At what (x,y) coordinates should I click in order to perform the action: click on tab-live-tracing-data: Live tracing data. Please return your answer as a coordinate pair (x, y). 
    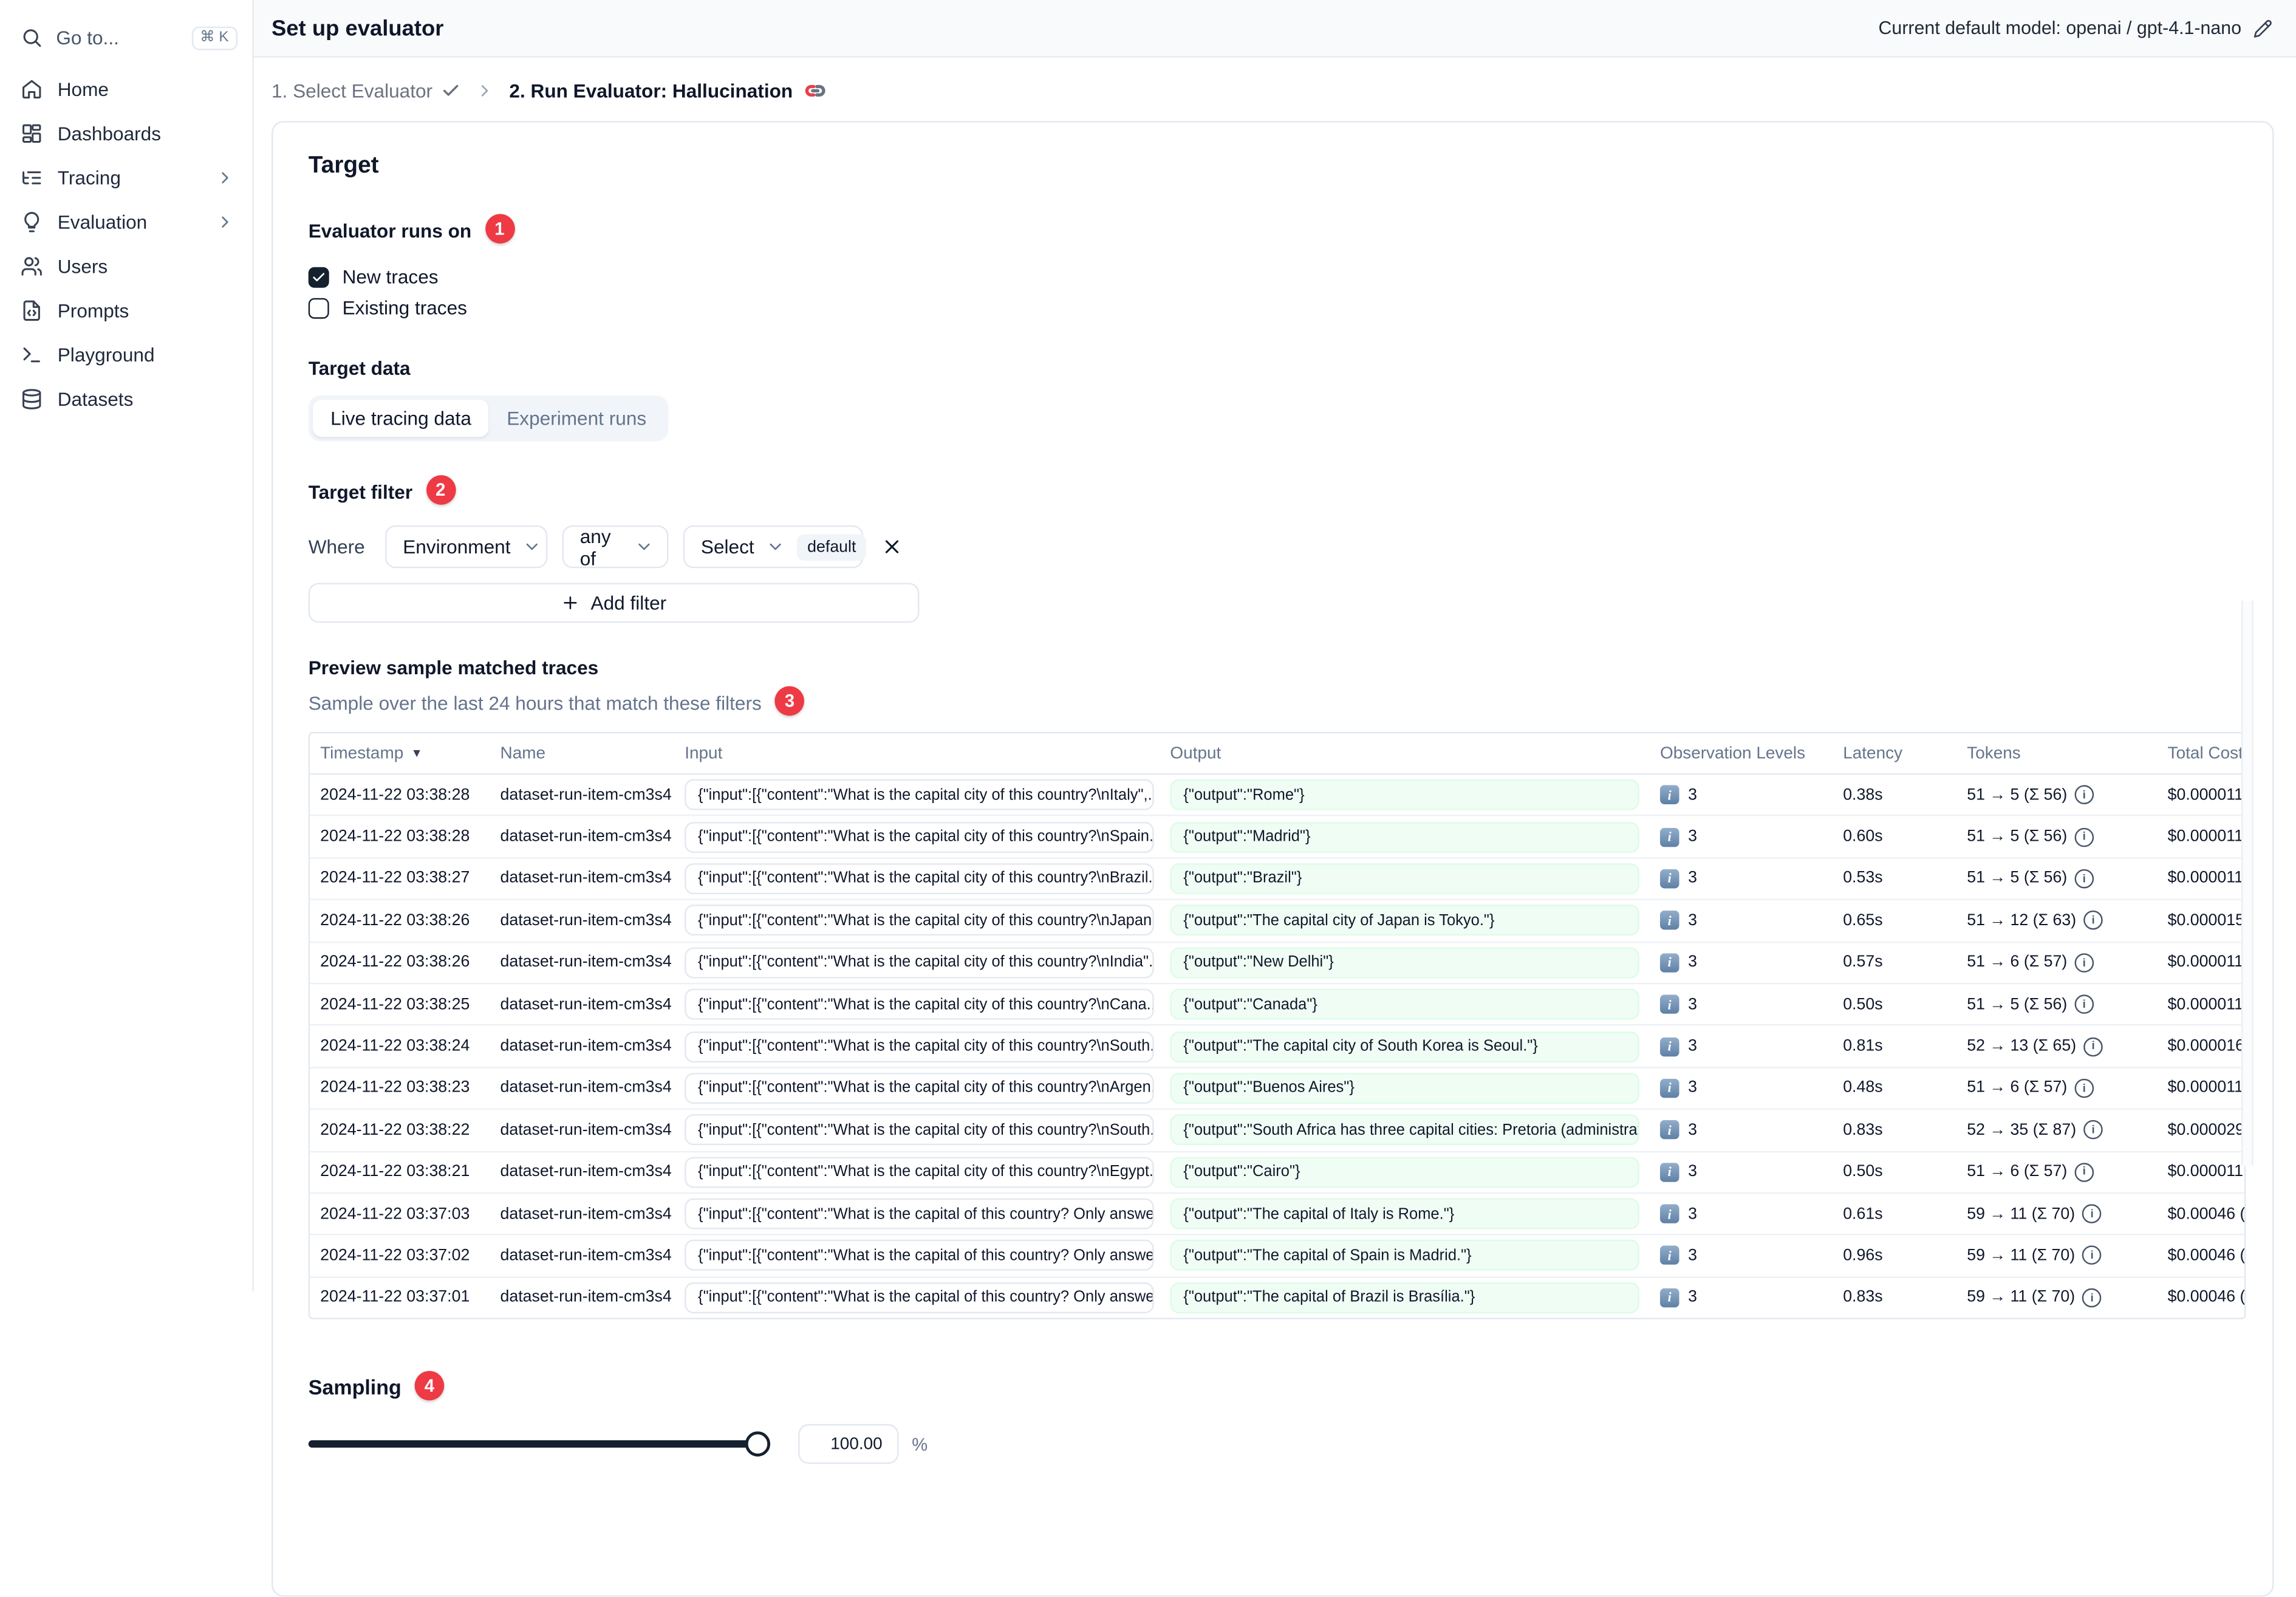
    Looking at the image, I should click on (401, 418).